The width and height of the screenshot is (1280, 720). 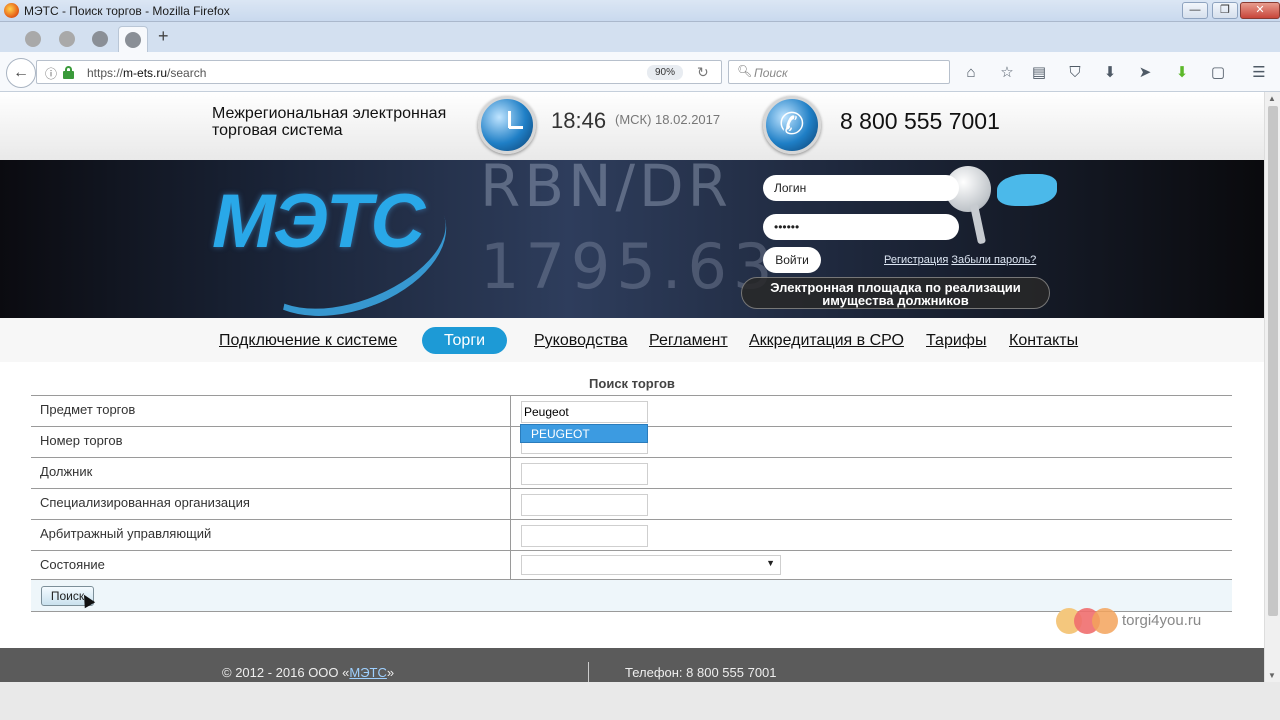 What do you see at coordinates (861, 227) in the screenshot?
I see `password-input: ••••••` at bounding box center [861, 227].